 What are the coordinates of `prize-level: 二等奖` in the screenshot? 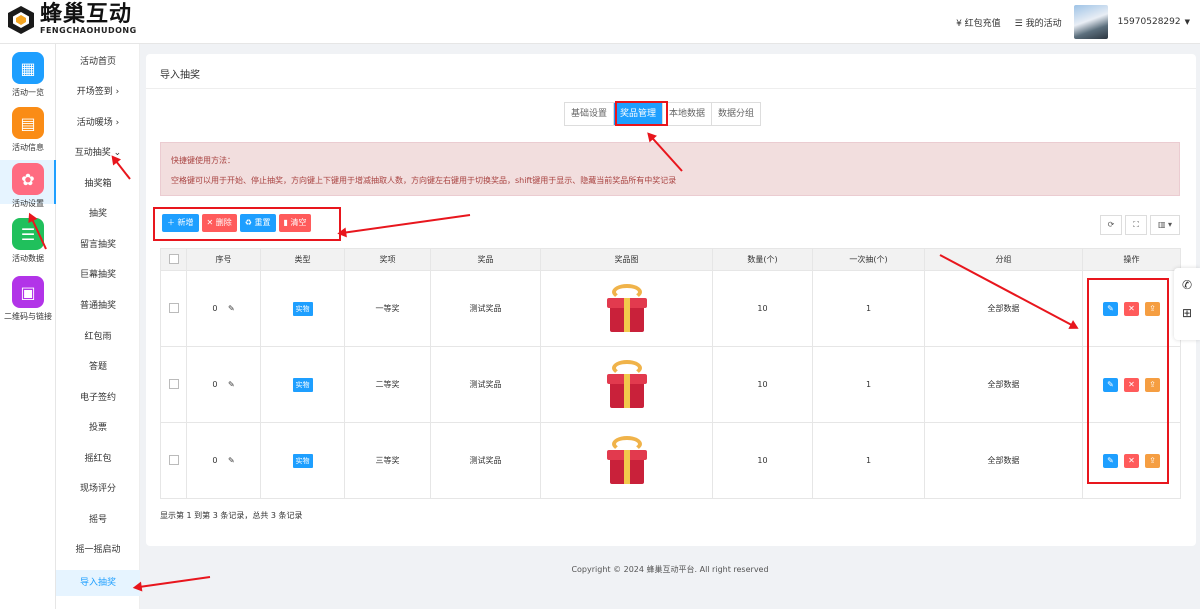 It's located at (387, 384).